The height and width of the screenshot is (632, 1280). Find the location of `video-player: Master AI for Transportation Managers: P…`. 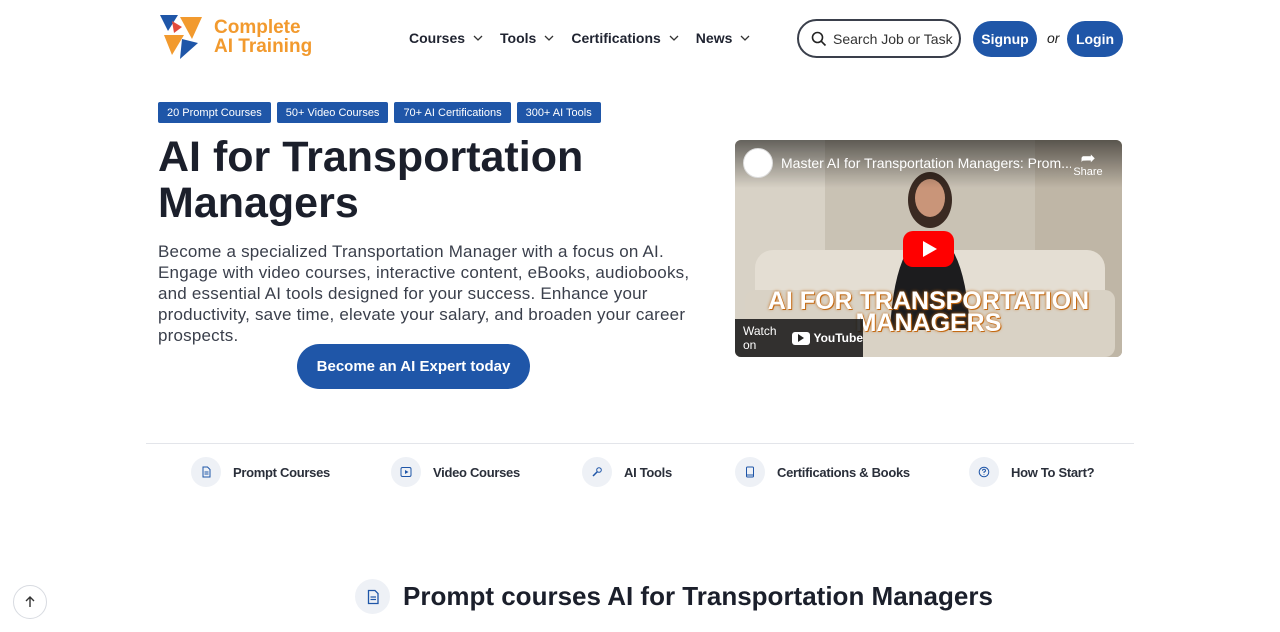

video-player: Master AI for Transportation Managers: P… is located at coordinates (928, 248).